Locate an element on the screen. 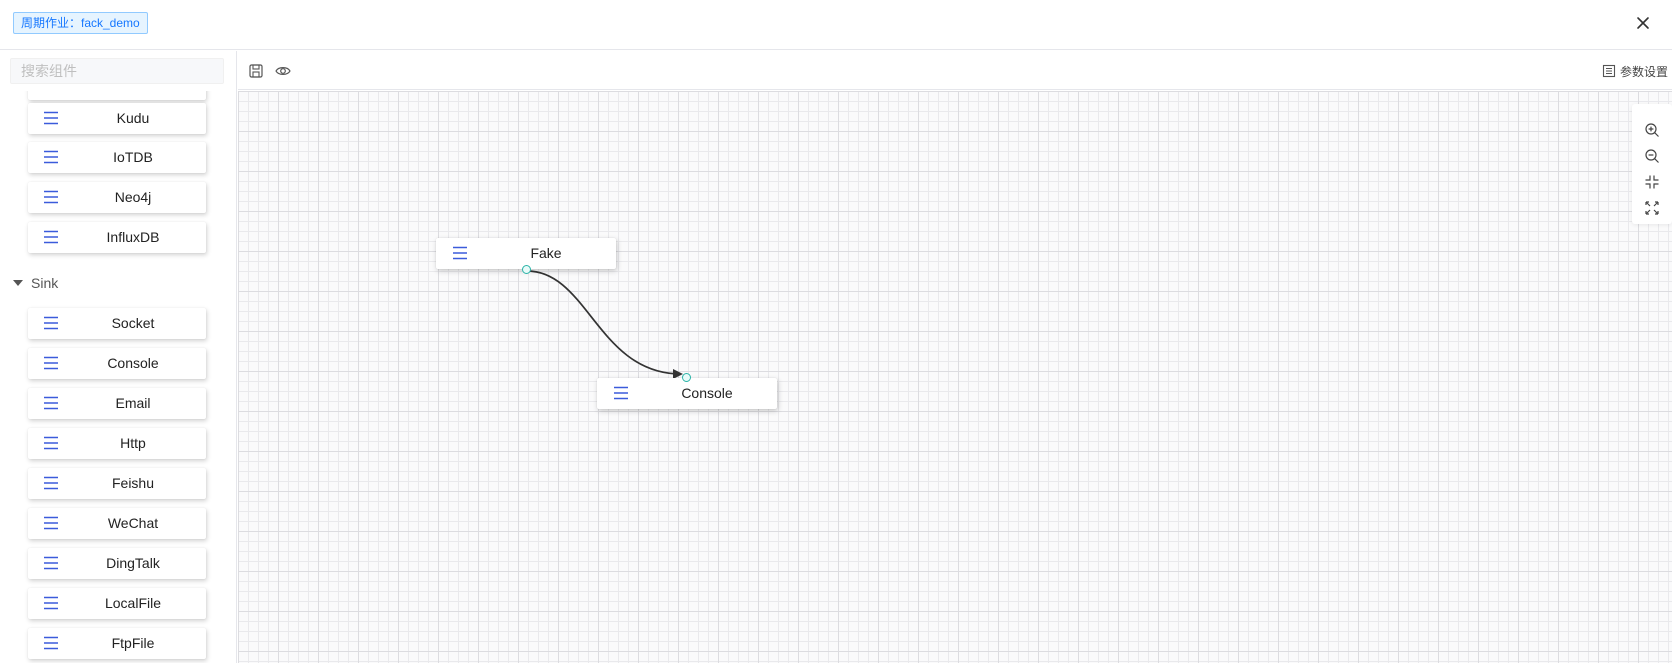 The image size is (1672, 663). preview-button is located at coordinates (283, 71).